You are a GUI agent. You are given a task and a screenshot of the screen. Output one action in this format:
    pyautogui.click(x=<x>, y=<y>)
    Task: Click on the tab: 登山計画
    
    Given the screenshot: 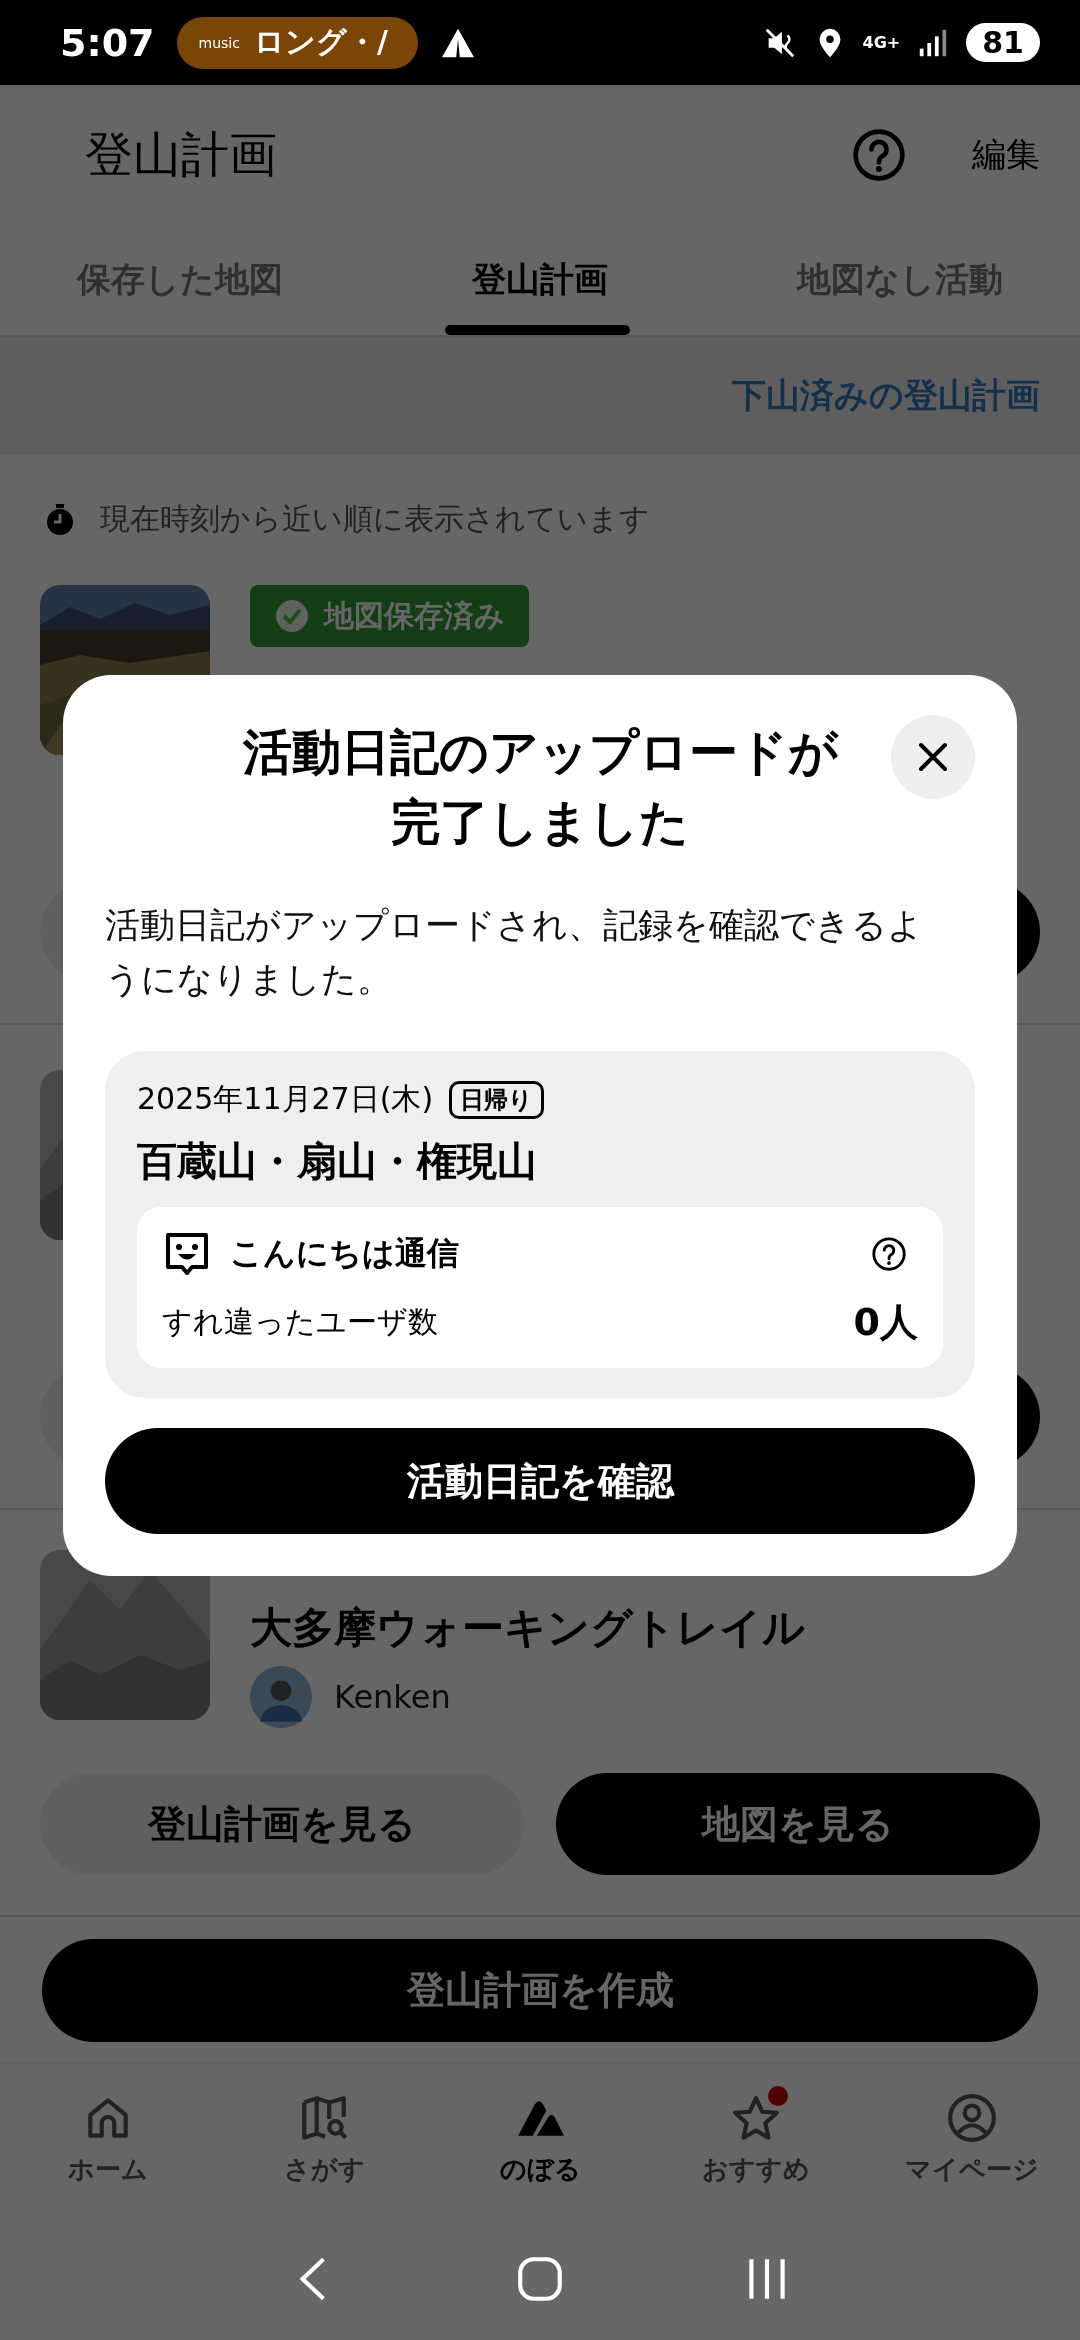 What is the action you would take?
    pyautogui.click(x=540, y=280)
    